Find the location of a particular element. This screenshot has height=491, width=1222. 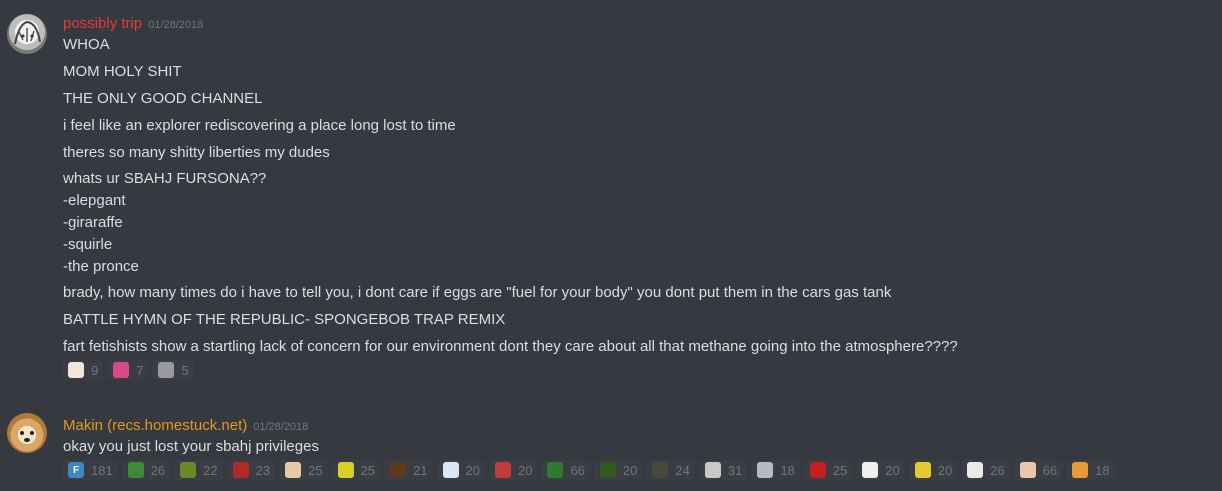

reaction-button: 24 is located at coordinates (670, 470).